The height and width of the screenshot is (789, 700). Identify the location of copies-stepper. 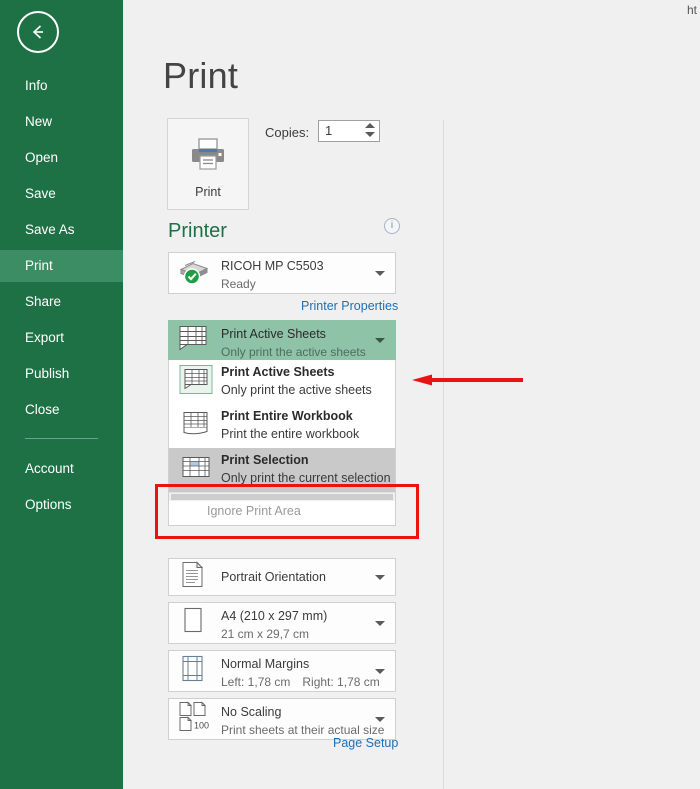
(369, 131).